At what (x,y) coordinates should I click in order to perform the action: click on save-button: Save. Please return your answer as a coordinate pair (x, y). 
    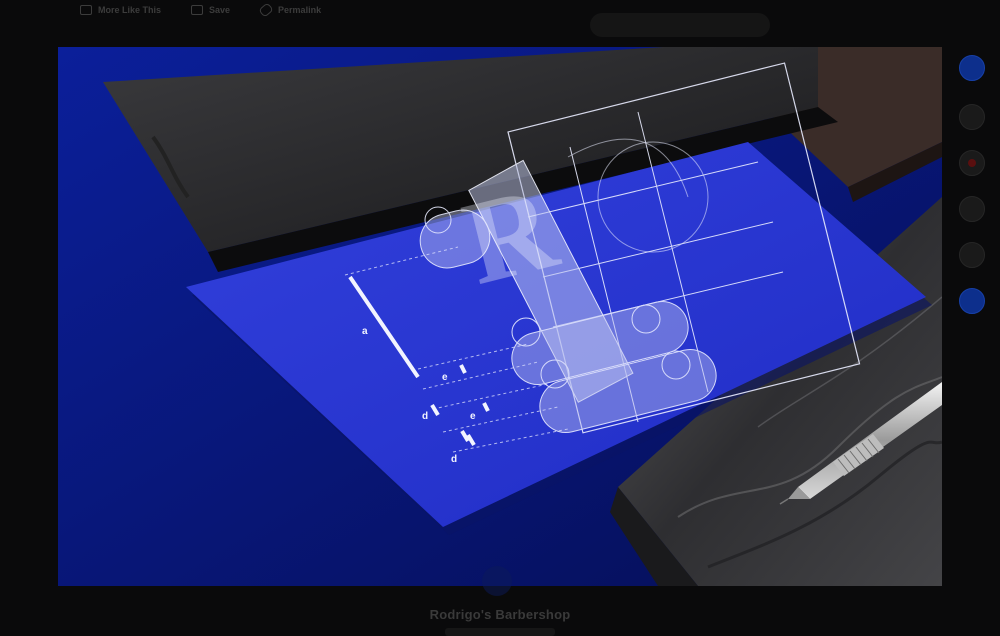
    Looking at the image, I should click on (210, 10).